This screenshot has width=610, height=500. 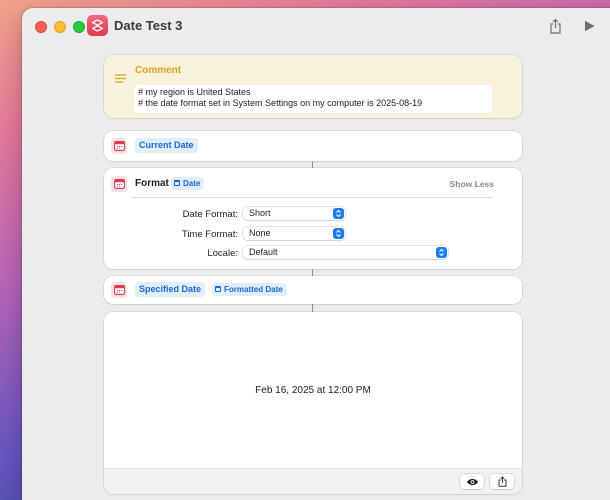 What do you see at coordinates (222, 253) in the screenshot?
I see `locale-label: Locale:` at bounding box center [222, 253].